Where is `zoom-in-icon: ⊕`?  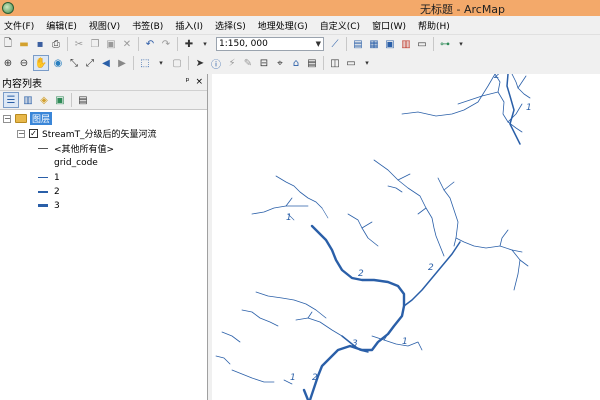
zoom-in-icon: ⊕ is located at coordinates (8, 63).